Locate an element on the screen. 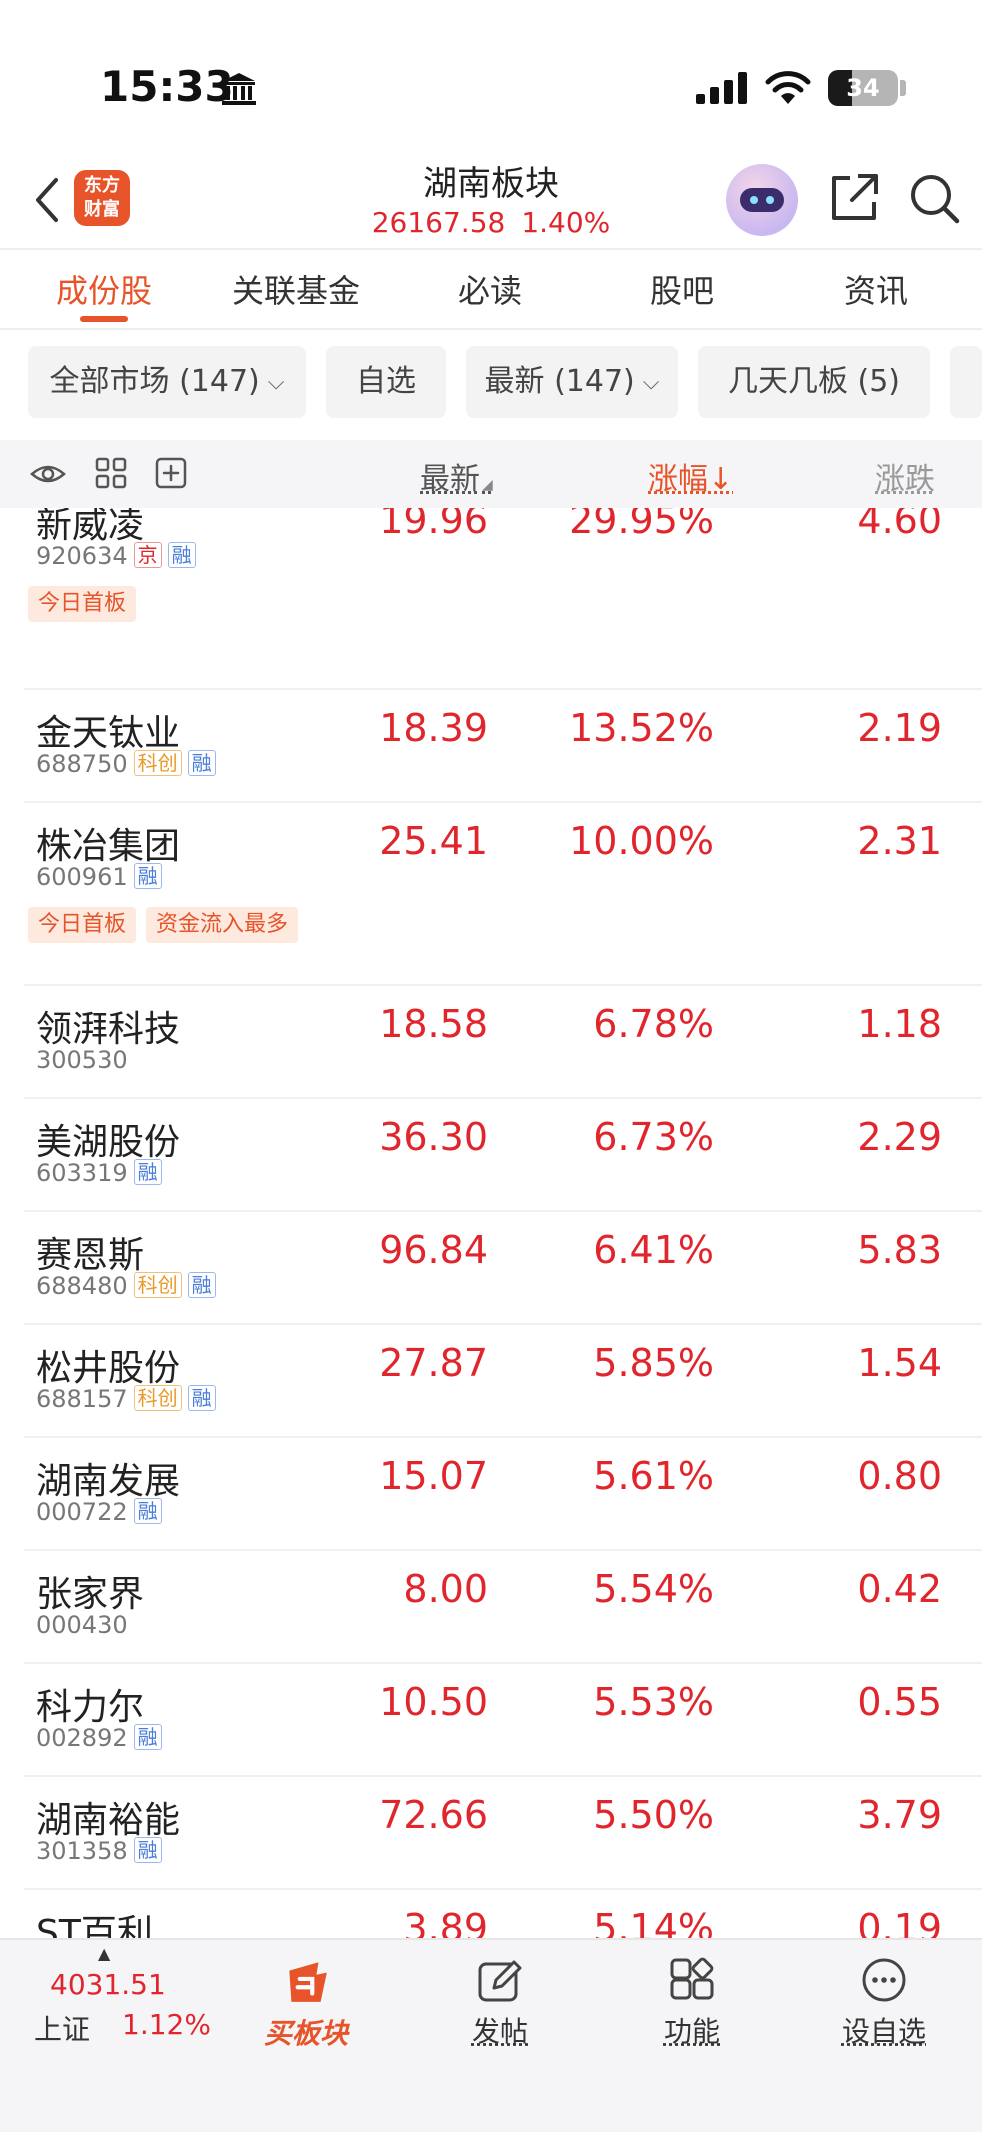 The height and width of the screenshot is (2132, 982). robot-face is located at coordinates (762, 200).